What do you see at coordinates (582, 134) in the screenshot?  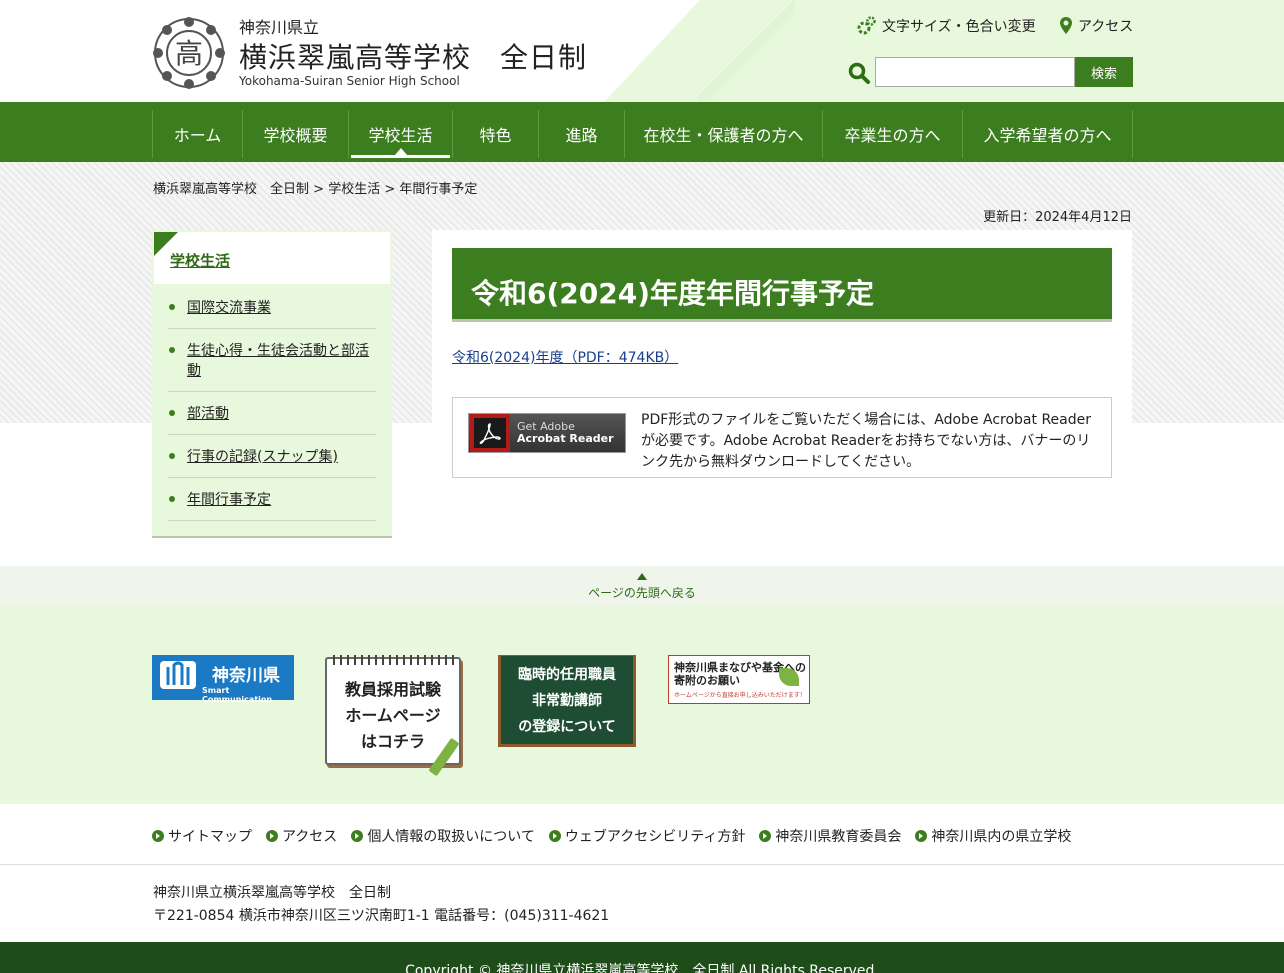 I see `nav-item: 進路` at bounding box center [582, 134].